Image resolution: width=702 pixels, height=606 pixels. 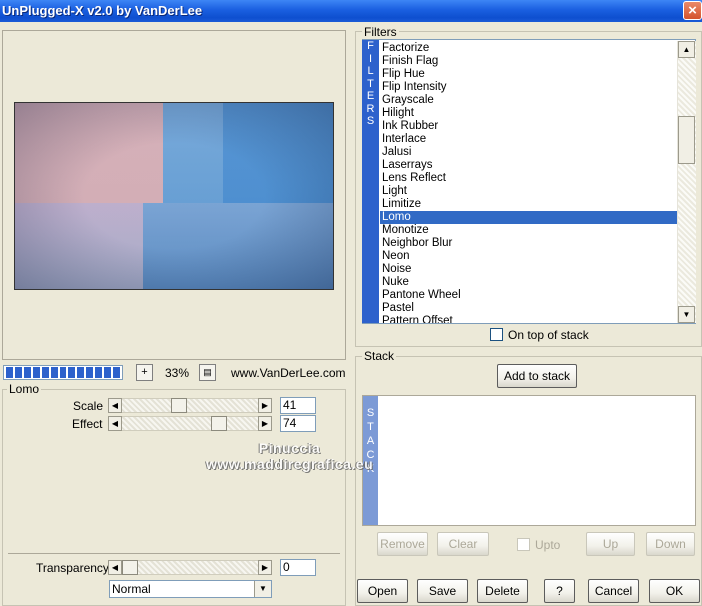 What do you see at coordinates (190, 567) in the screenshot?
I see `transparency-slider: ◀ ▶` at bounding box center [190, 567].